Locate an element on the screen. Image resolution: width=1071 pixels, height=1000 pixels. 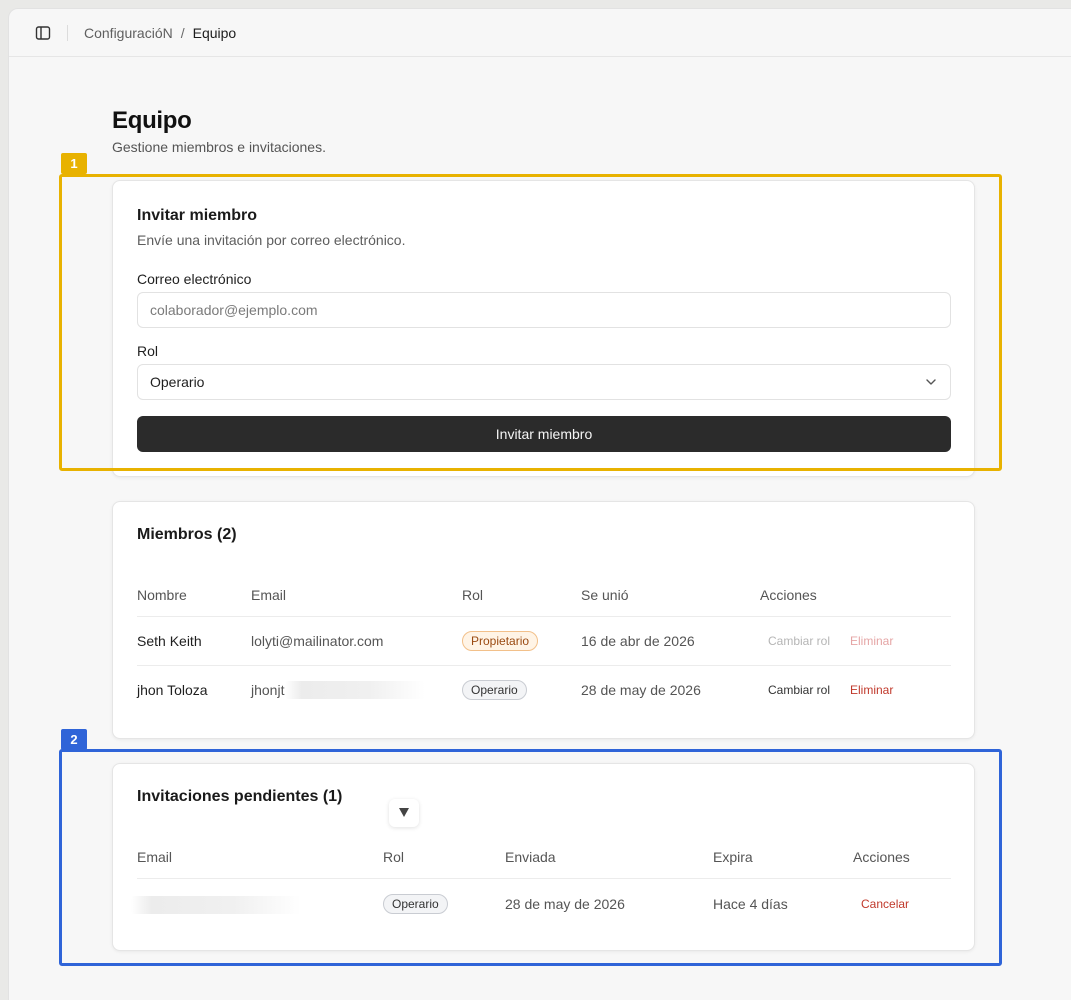
role-select-value: Operario is located at coordinates (177, 382).